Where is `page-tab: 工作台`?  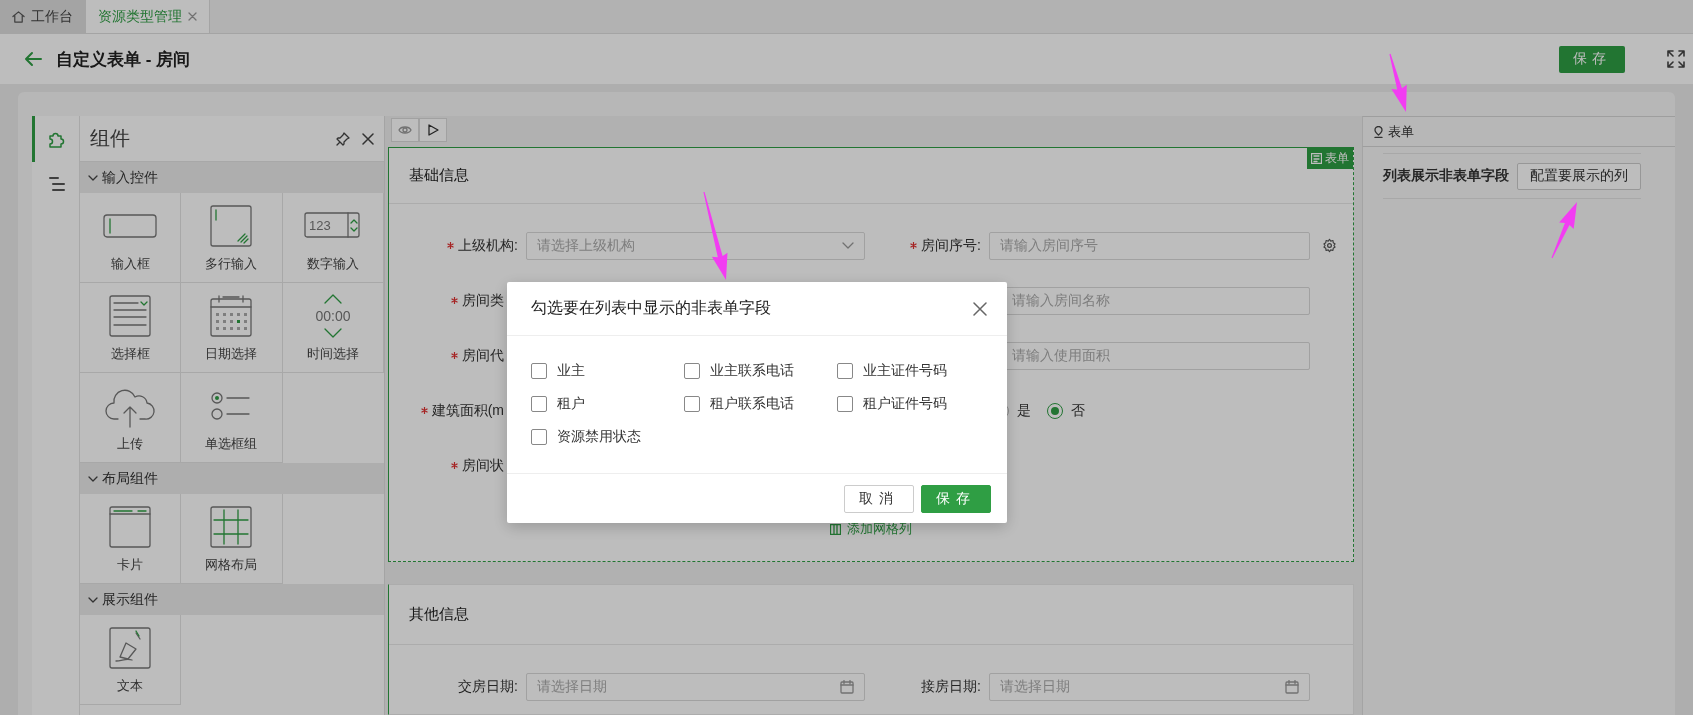
page-tab: 工作台 is located at coordinates (43, 16).